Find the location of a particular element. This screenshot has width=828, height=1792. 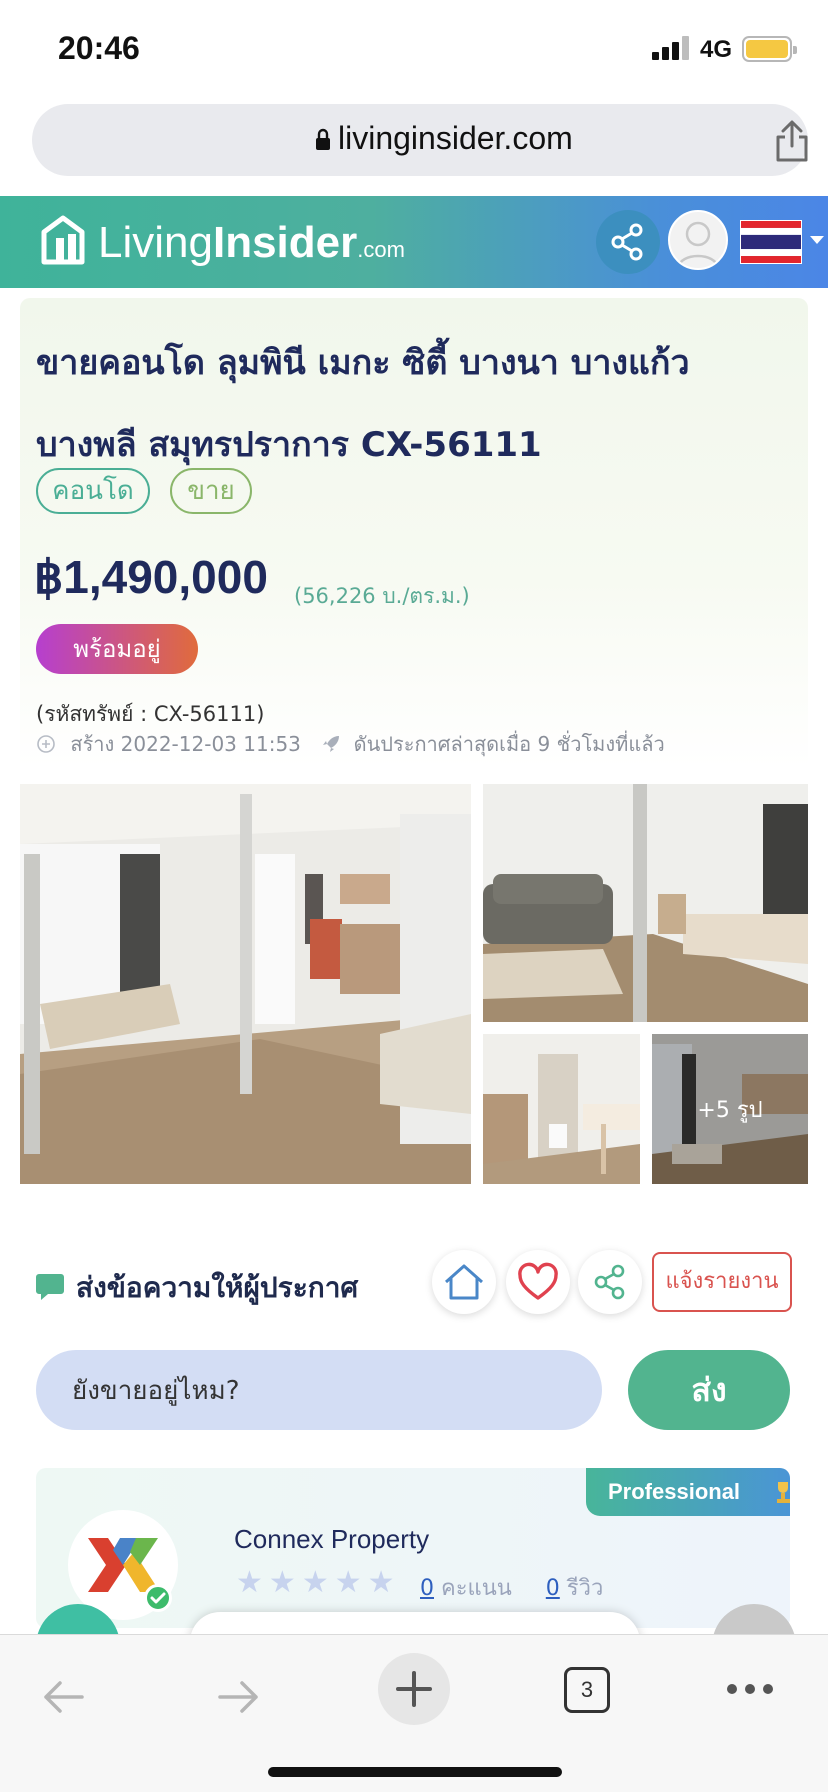

trophy-icon is located at coordinates (783, 1492).